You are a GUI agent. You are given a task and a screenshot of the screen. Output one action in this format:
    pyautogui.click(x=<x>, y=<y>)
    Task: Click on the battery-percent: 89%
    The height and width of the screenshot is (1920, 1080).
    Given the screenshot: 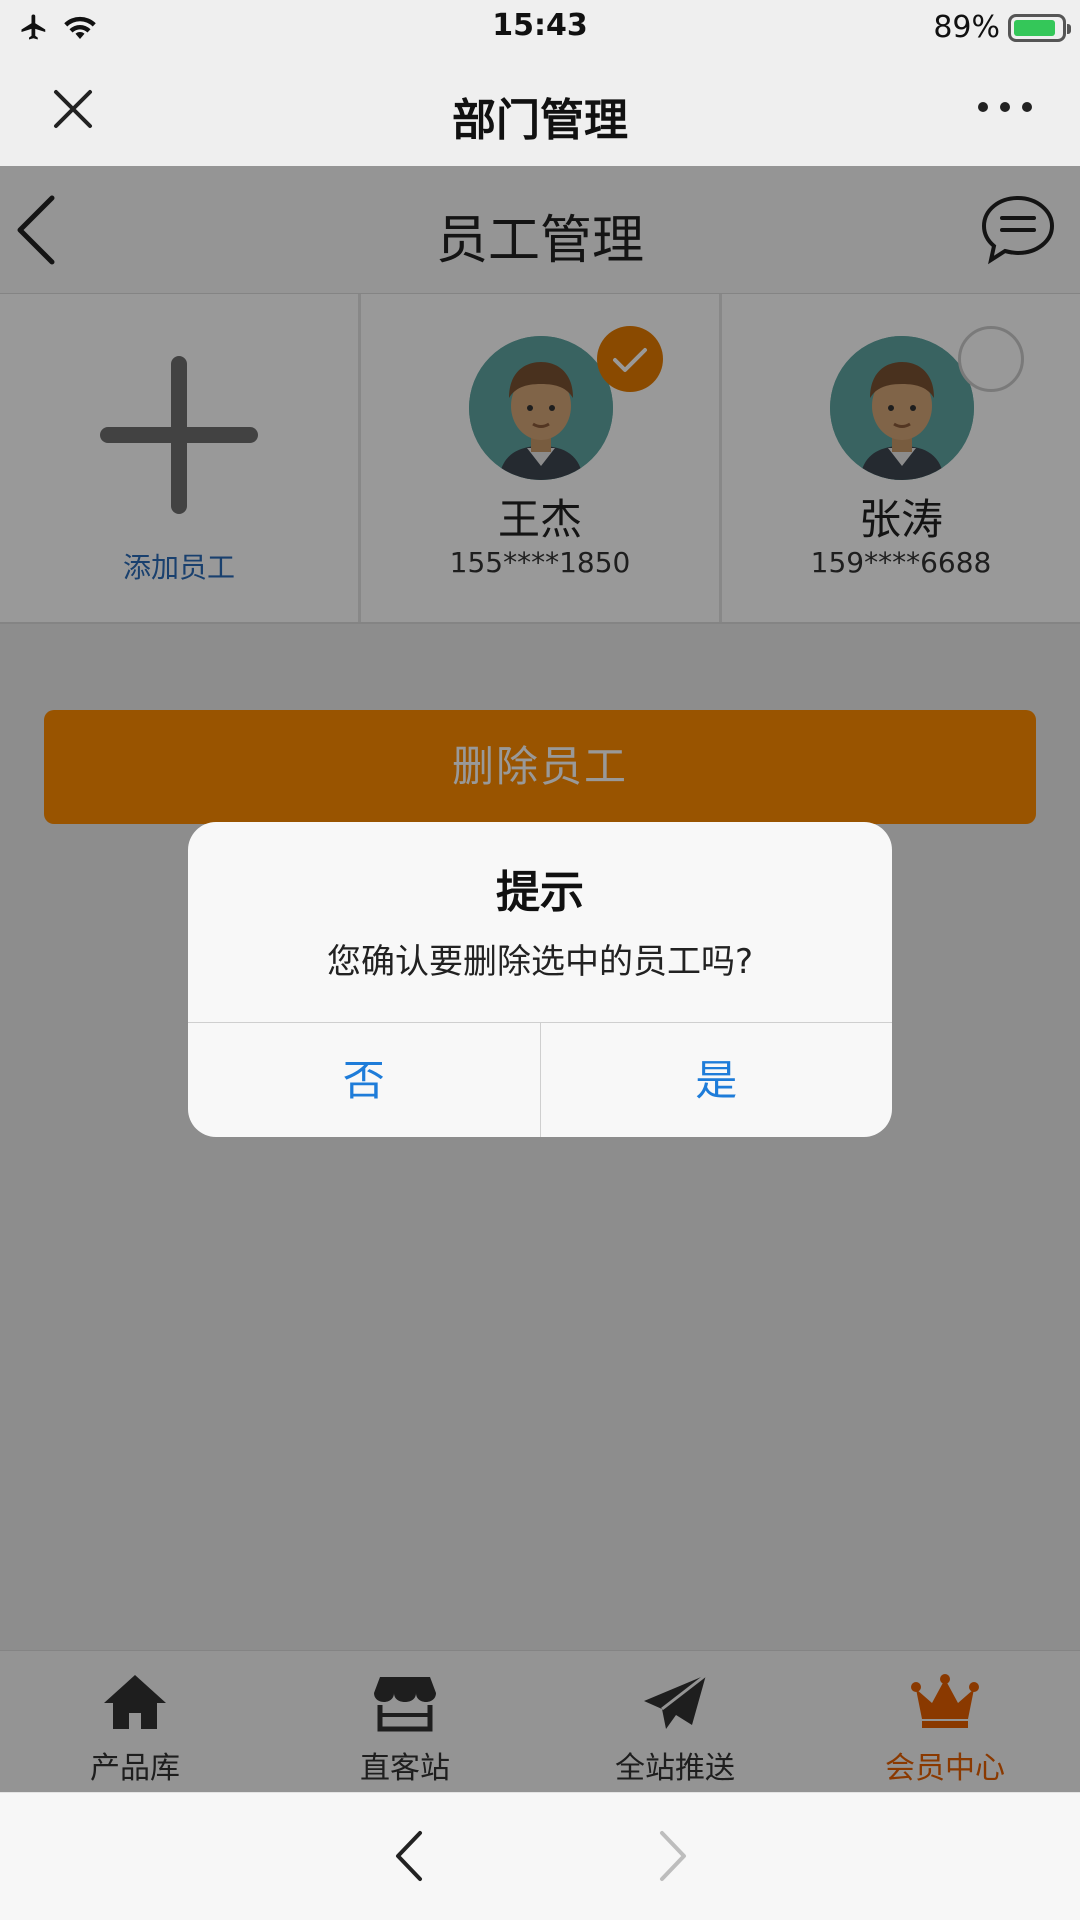 What is the action you would take?
    pyautogui.click(x=966, y=27)
    